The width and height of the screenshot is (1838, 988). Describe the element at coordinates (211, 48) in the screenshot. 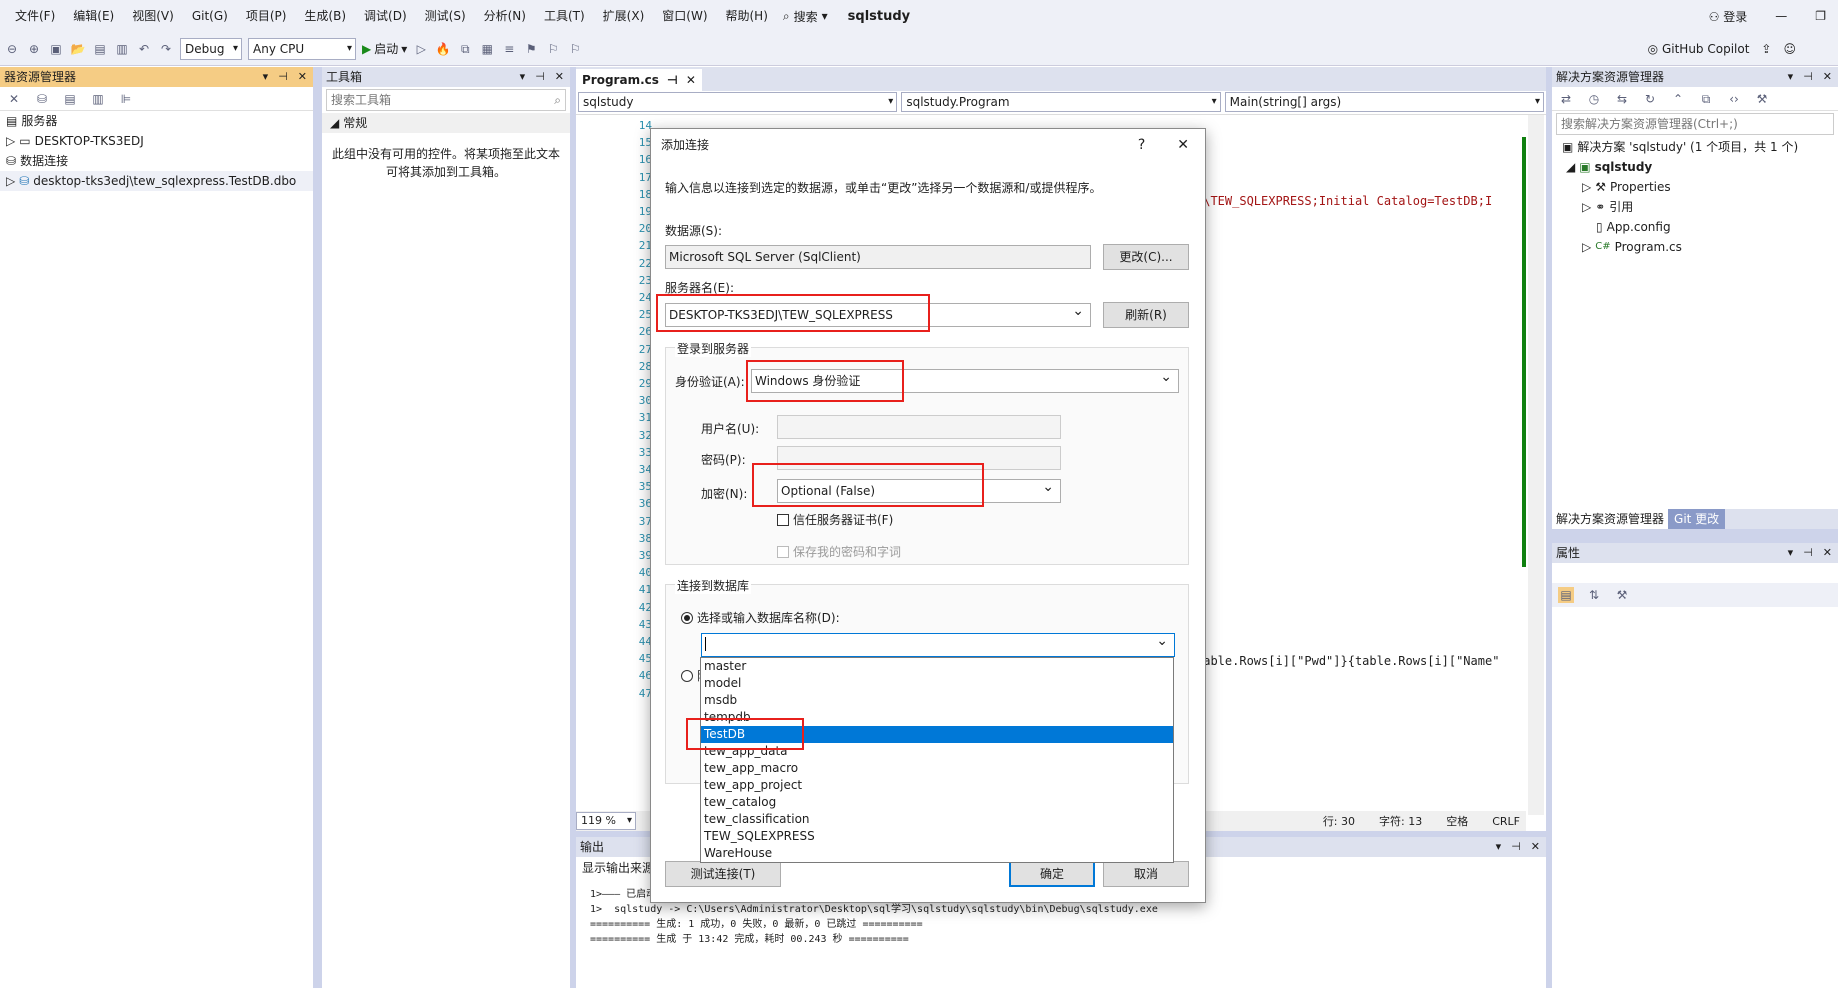

I see `config-select: Debug` at that location.